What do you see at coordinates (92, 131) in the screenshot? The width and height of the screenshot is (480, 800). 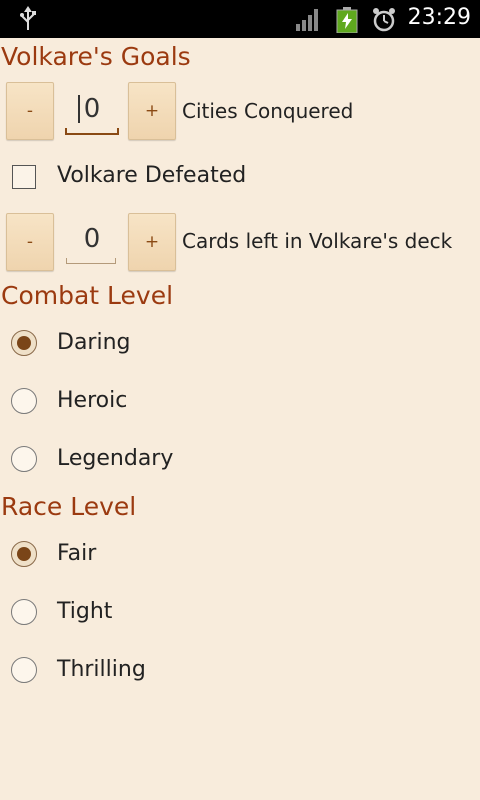 I see `cities-field-underline` at bounding box center [92, 131].